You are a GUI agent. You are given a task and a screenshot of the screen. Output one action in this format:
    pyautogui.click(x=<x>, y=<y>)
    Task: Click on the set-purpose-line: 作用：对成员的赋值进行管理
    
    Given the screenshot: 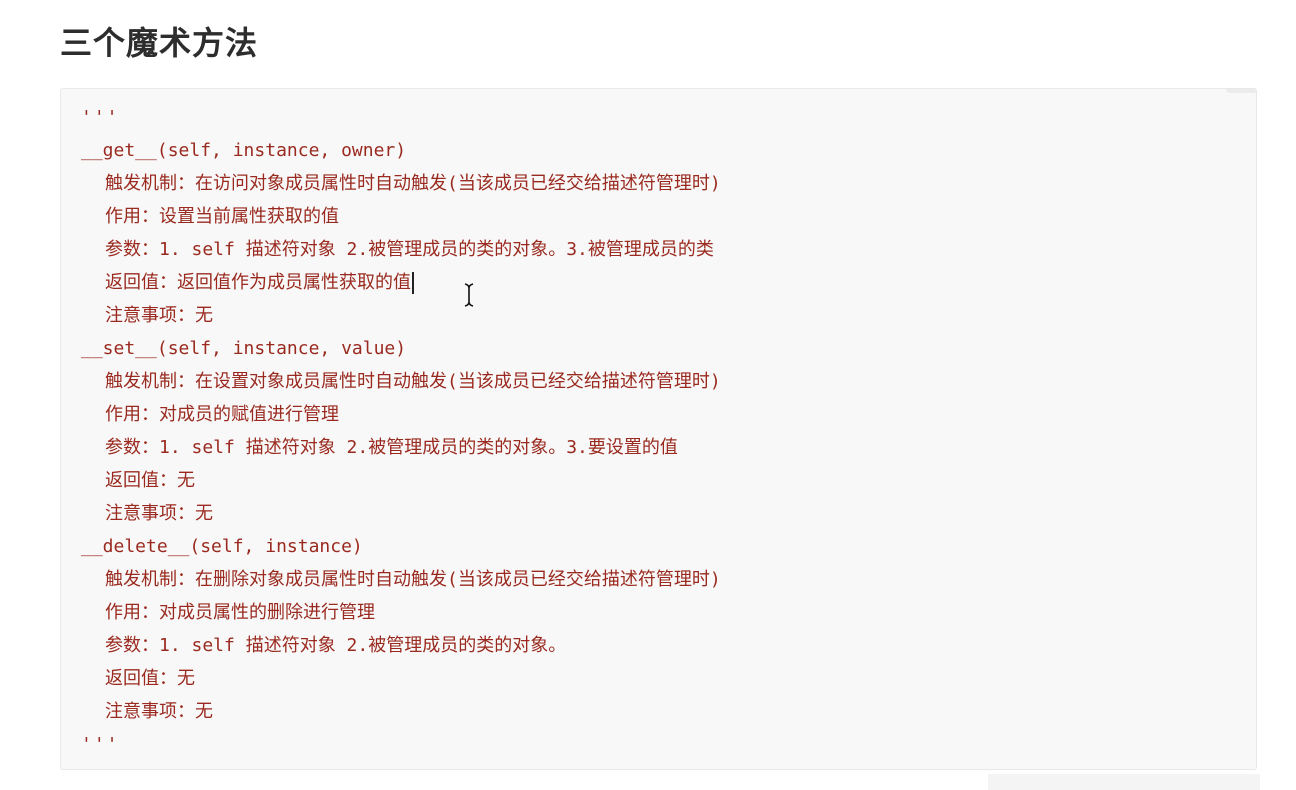 What is the action you would take?
    pyautogui.click(x=222, y=414)
    